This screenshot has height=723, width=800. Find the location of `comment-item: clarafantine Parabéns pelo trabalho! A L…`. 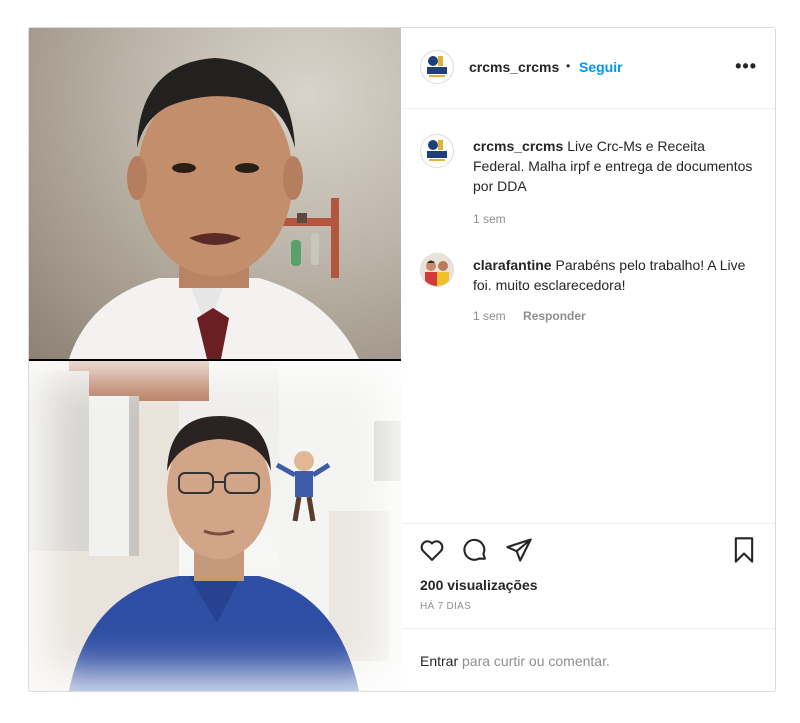

comment-item: clarafantine Parabéns pelo trabalho! A L… is located at coordinates (588, 289).